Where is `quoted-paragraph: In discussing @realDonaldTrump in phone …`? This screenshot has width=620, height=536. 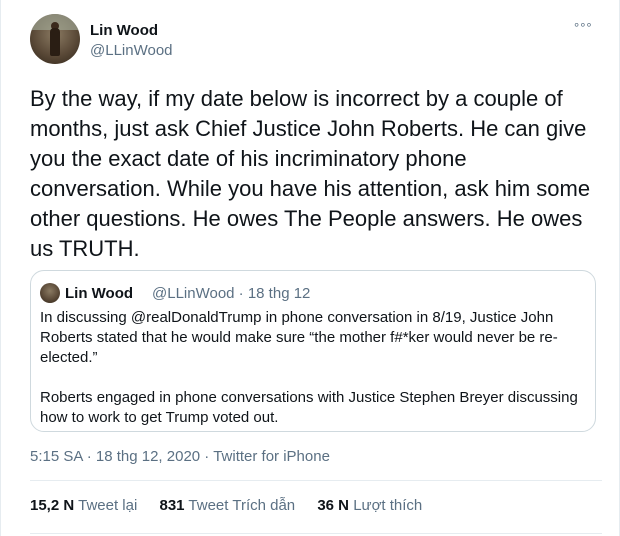
quoted-paragraph: In discussing @realDonaldTrump in phone … is located at coordinates (299, 337).